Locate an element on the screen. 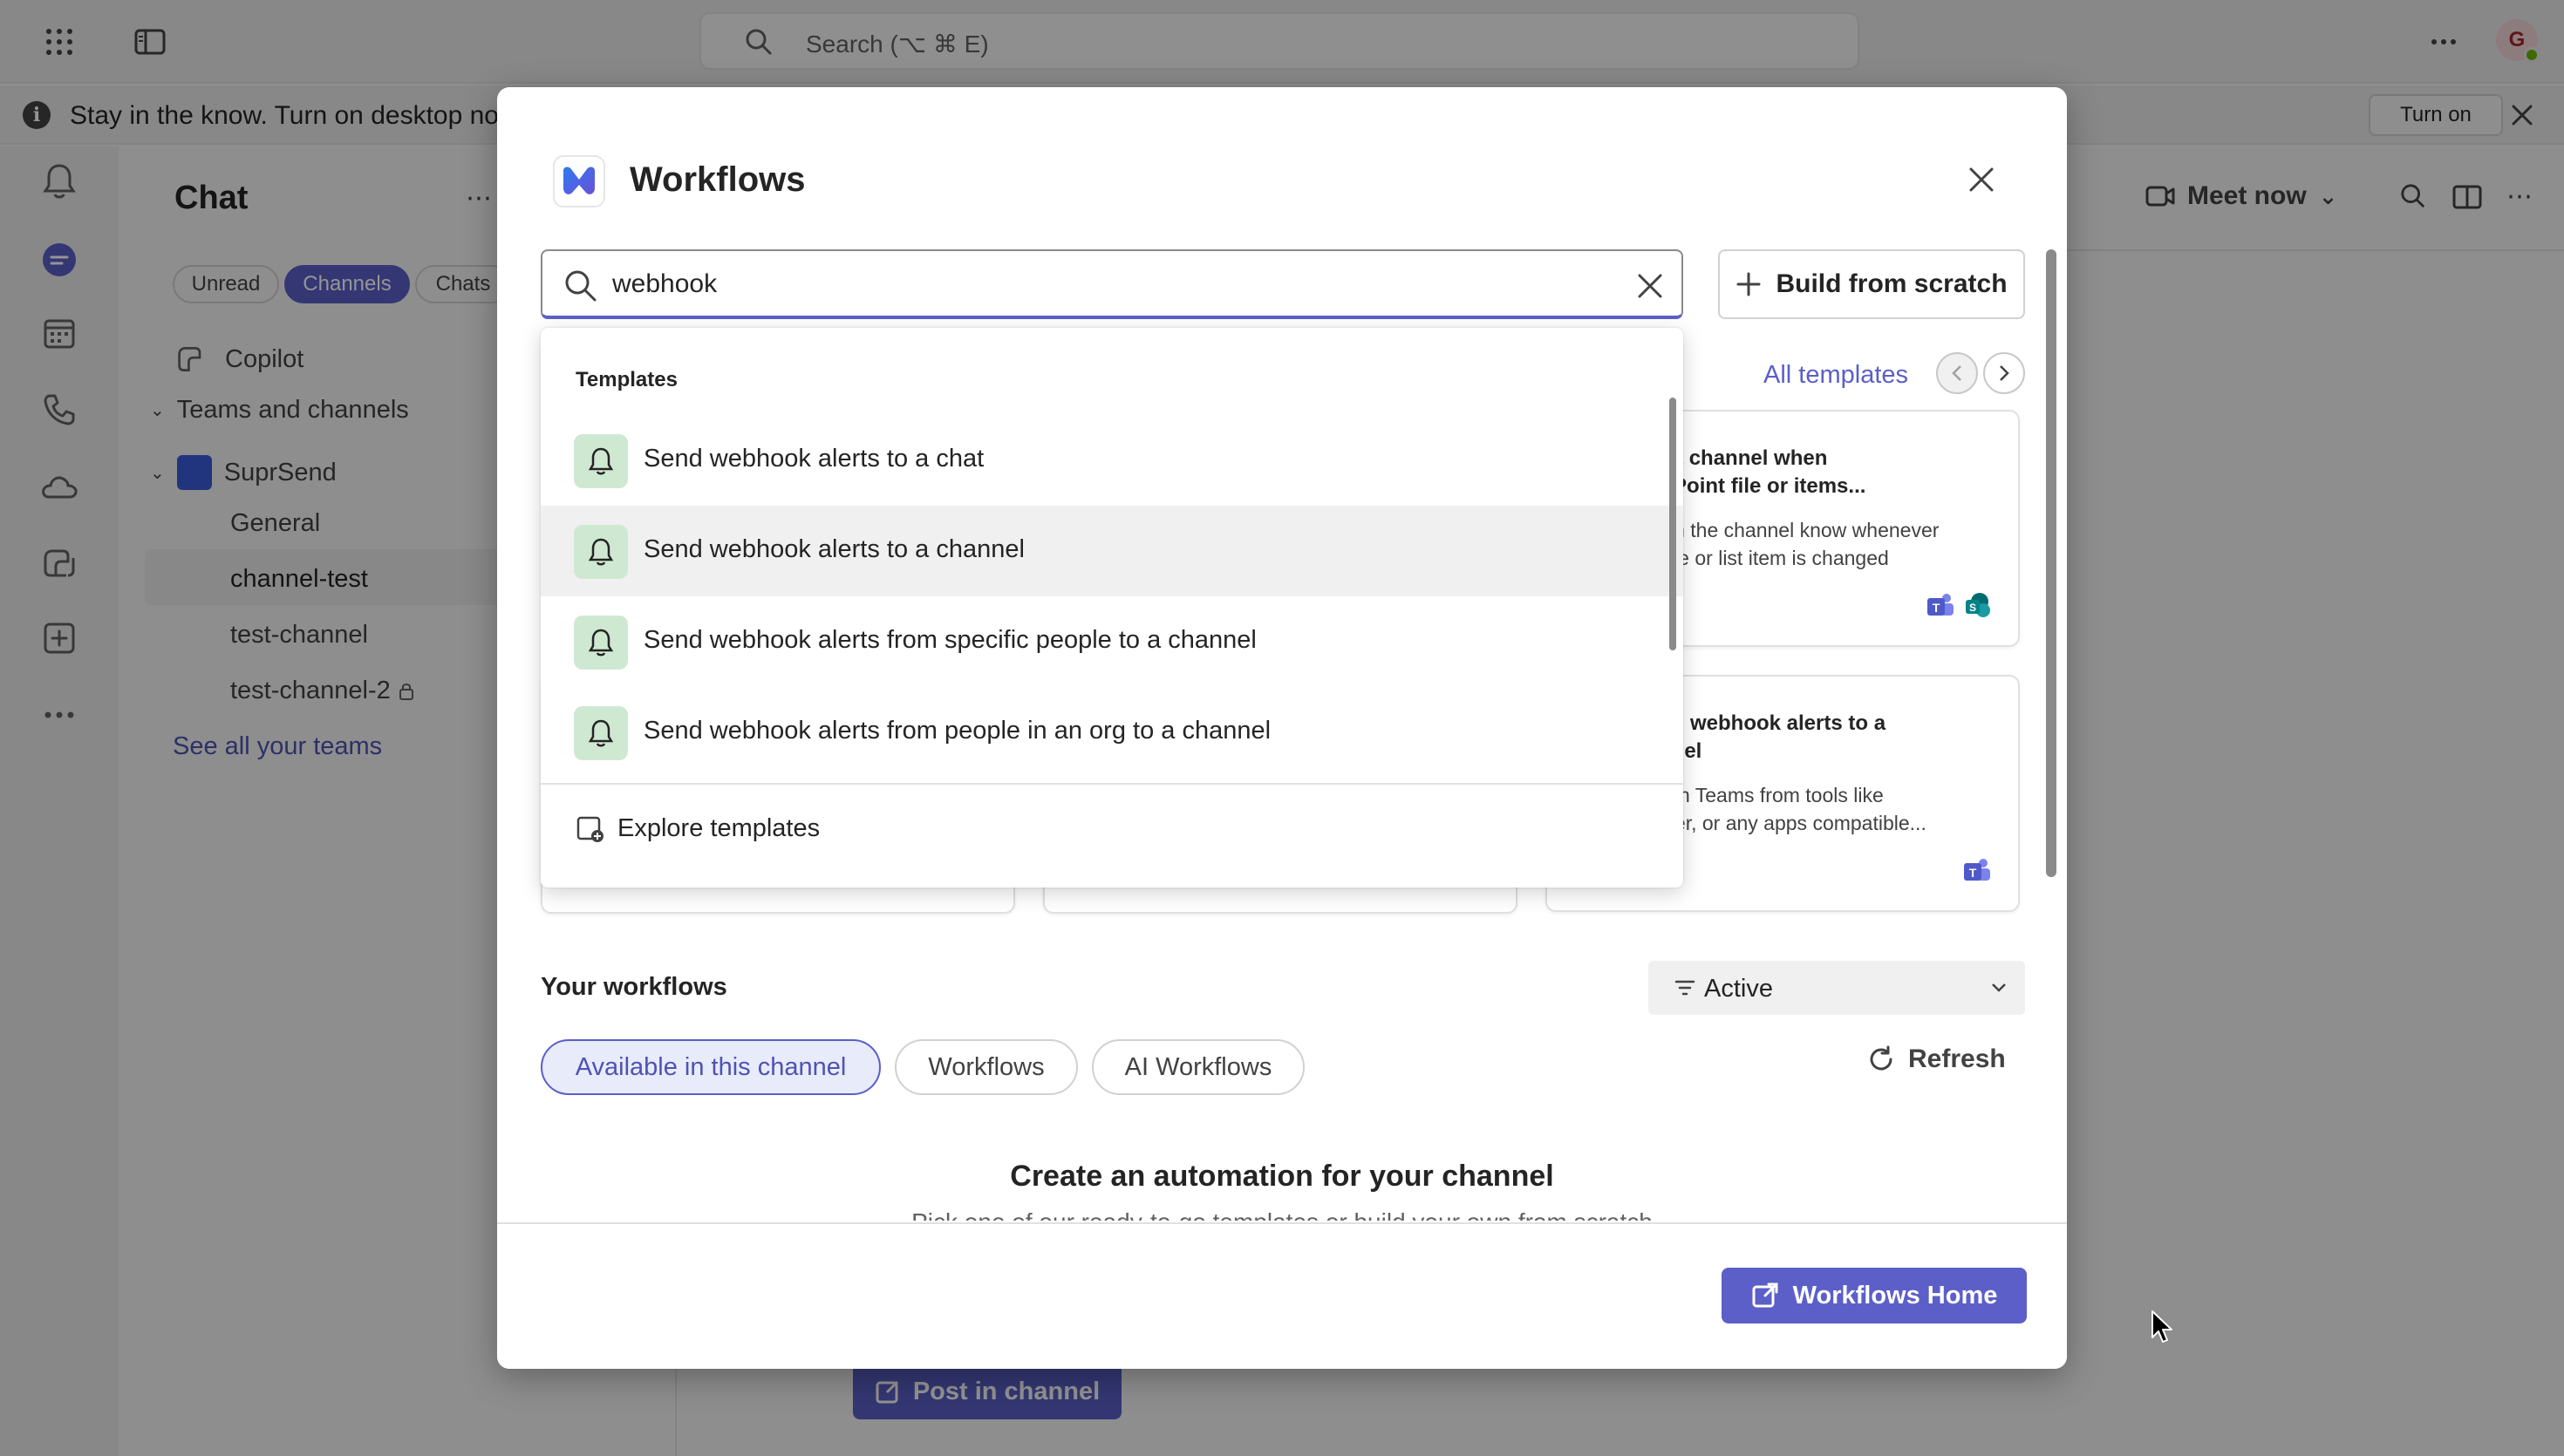 The image size is (2564, 1456). dialog-footer: Workflows Home is located at coordinates (1282, 1295).